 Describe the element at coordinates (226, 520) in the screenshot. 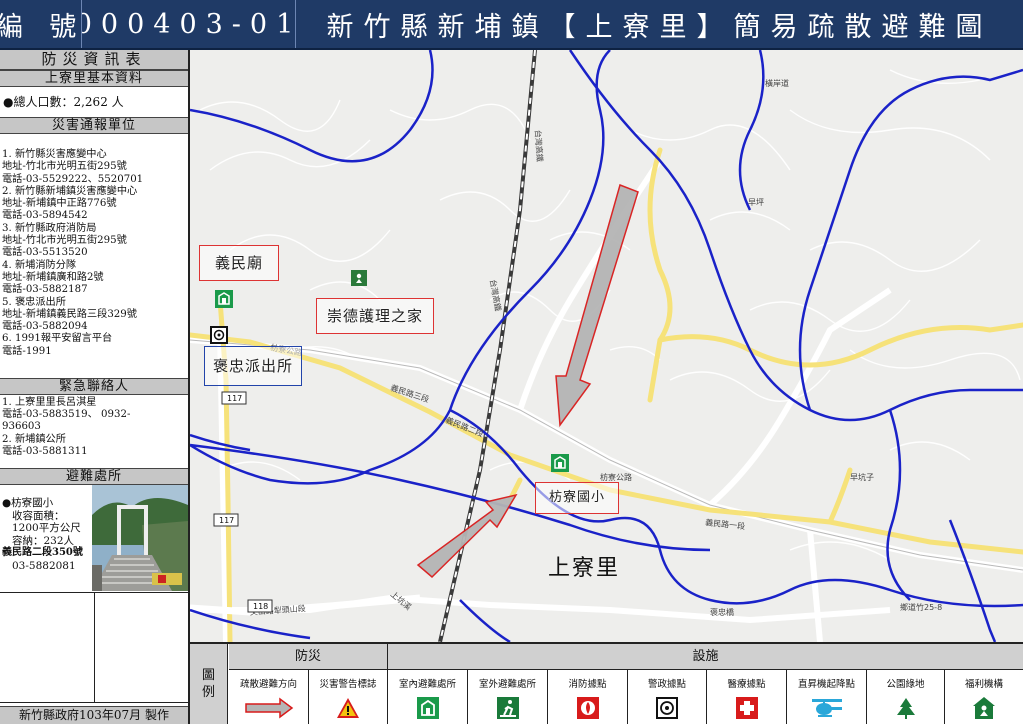

I see `route-shield-117b: 117` at that location.